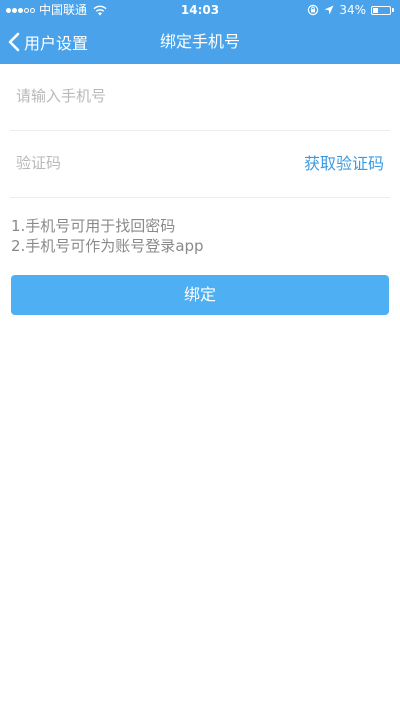  Describe the element at coordinates (329, 10) in the screenshot. I see `location-arrow-icon` at that location.